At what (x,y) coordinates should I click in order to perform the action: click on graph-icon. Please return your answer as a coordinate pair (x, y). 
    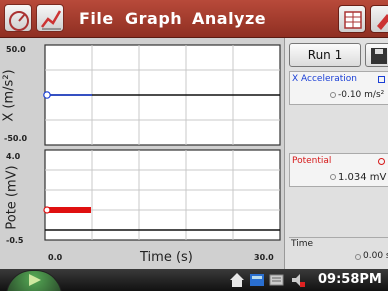
    Looking at the image, I should click on (51, 20).